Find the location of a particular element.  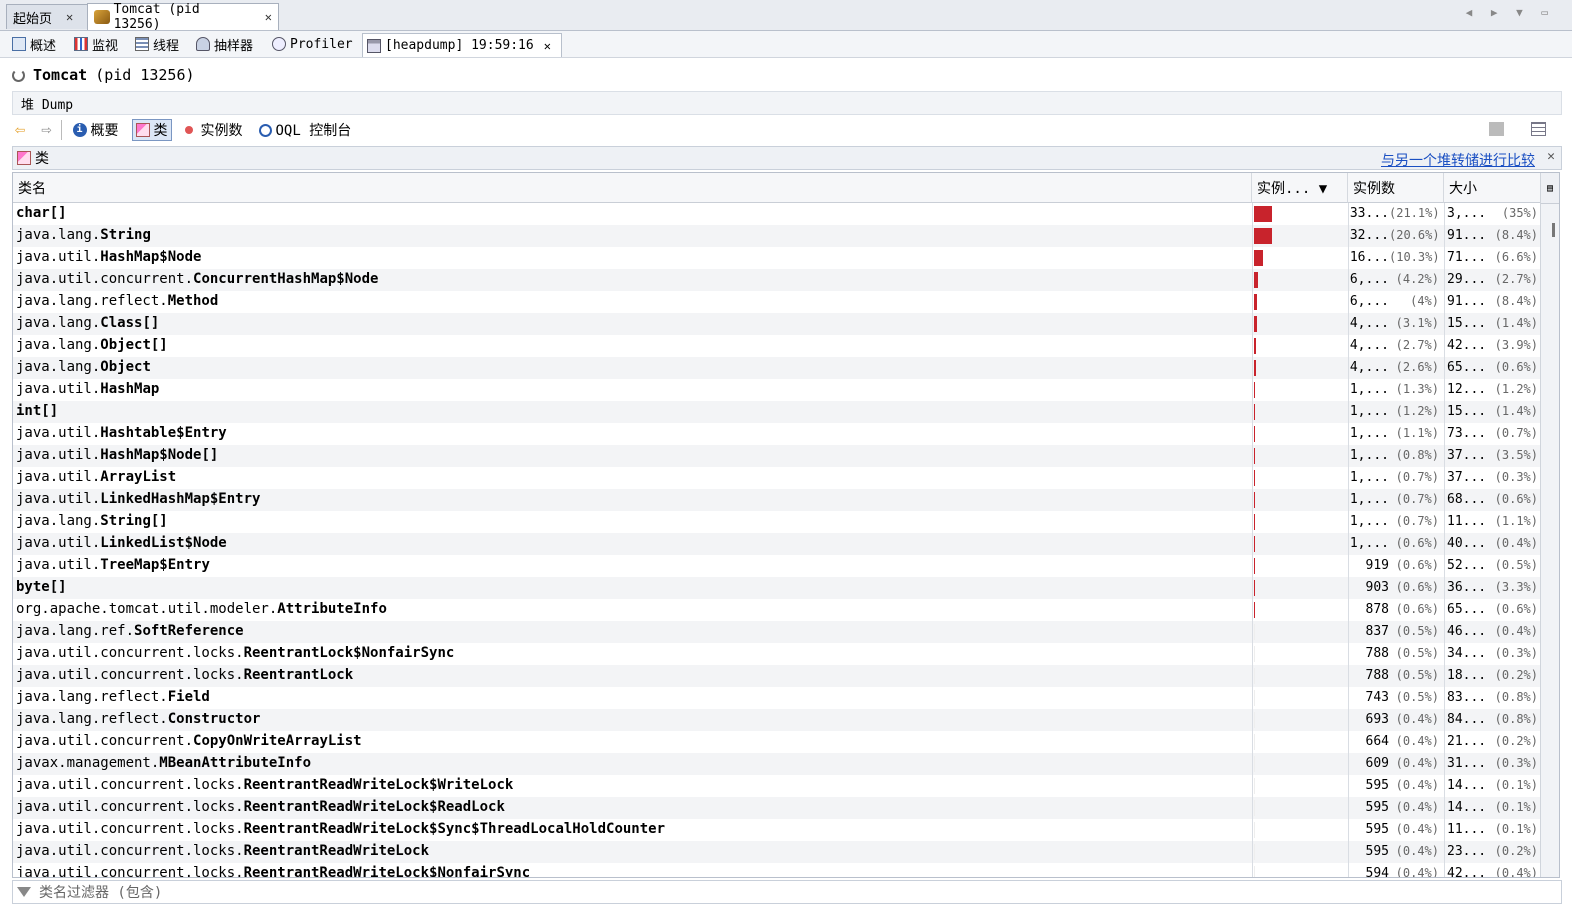

threads-icon is located at coordinates (142, 44).